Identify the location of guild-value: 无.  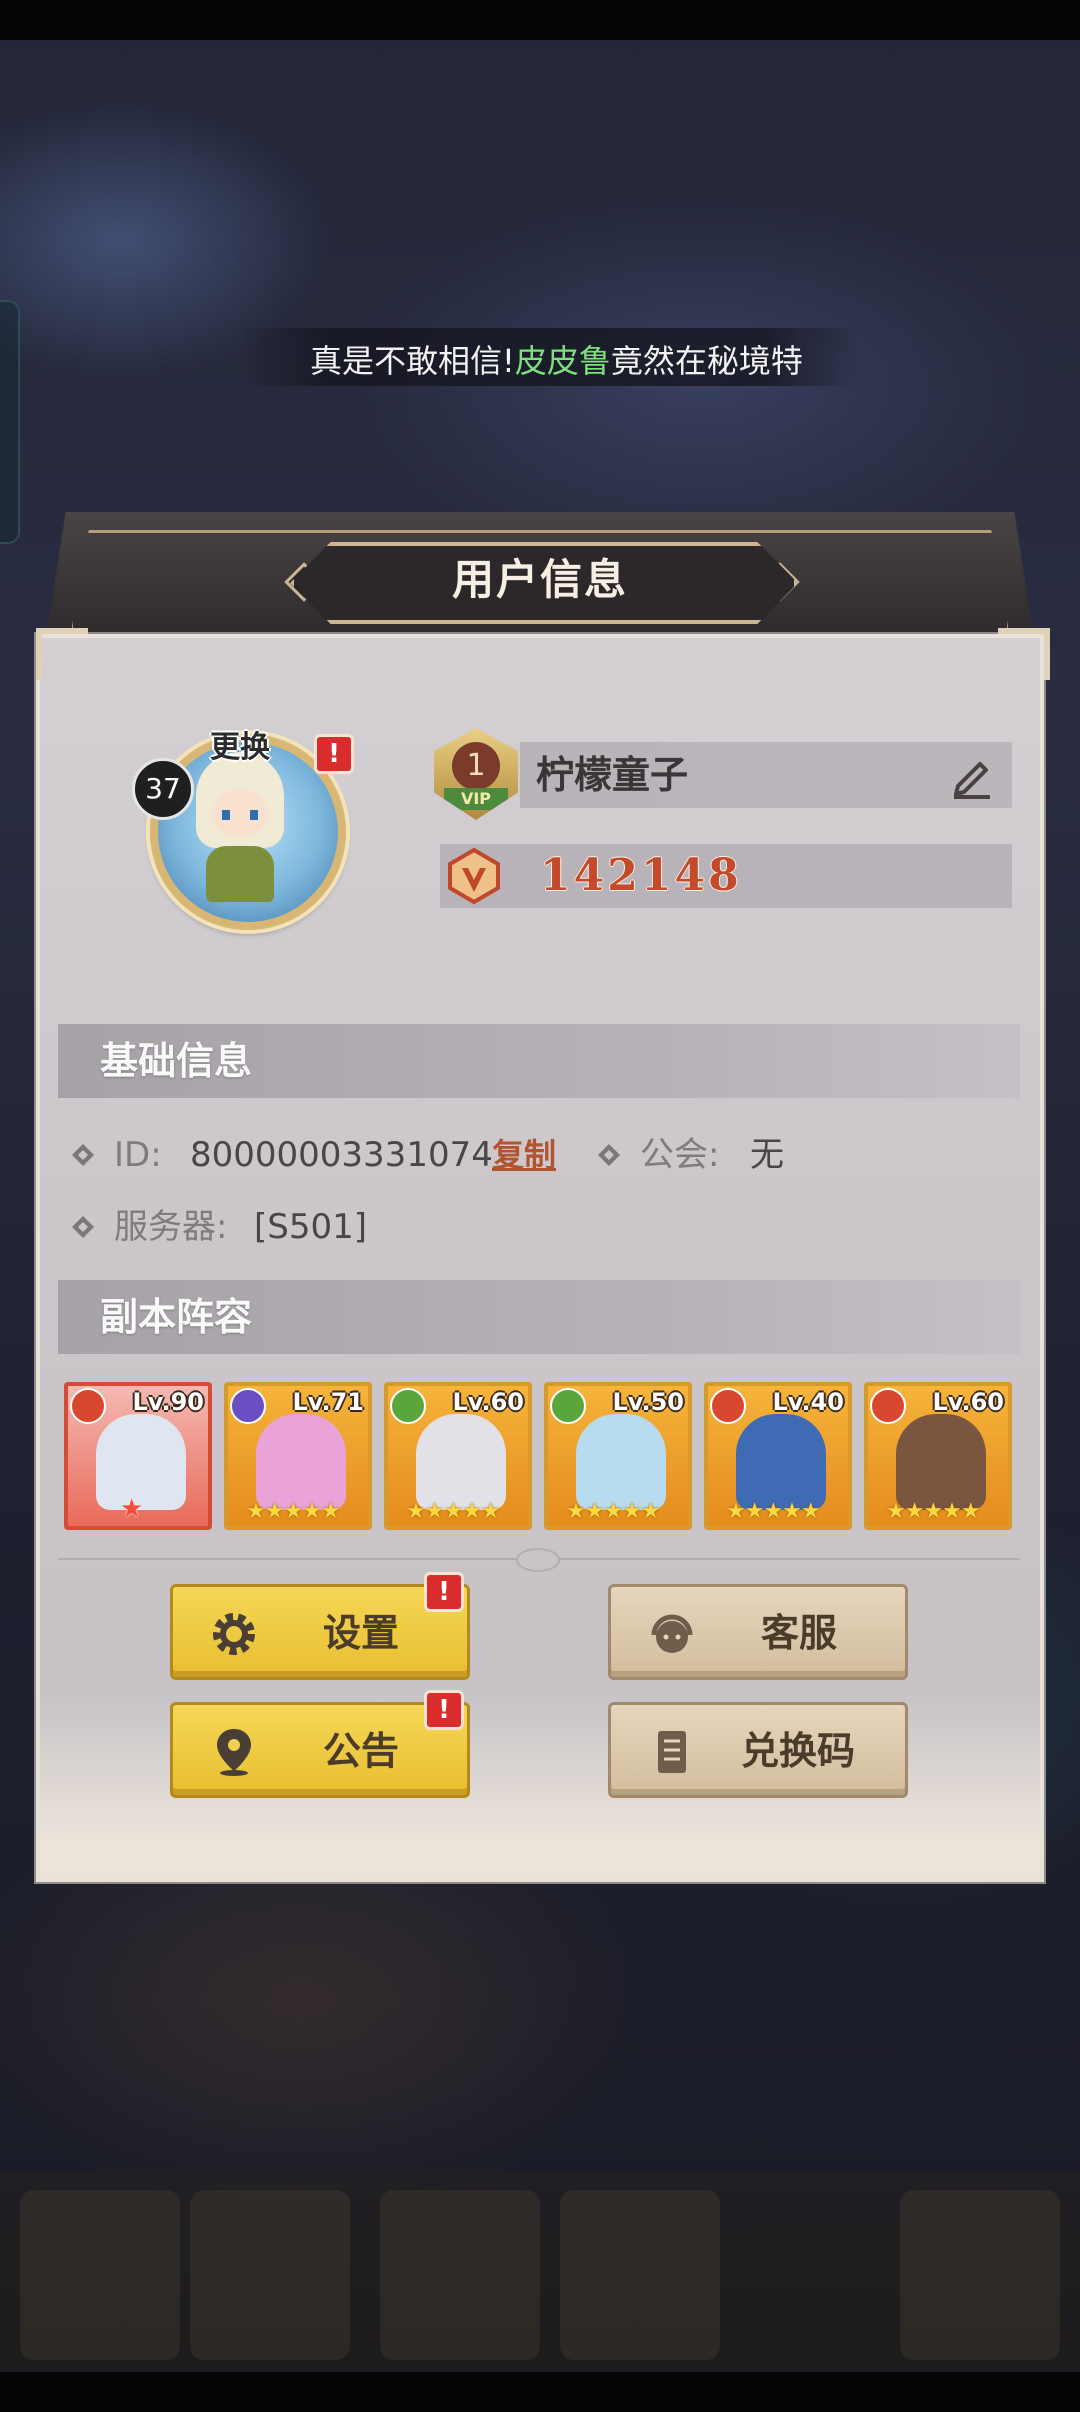
(767, 1155).